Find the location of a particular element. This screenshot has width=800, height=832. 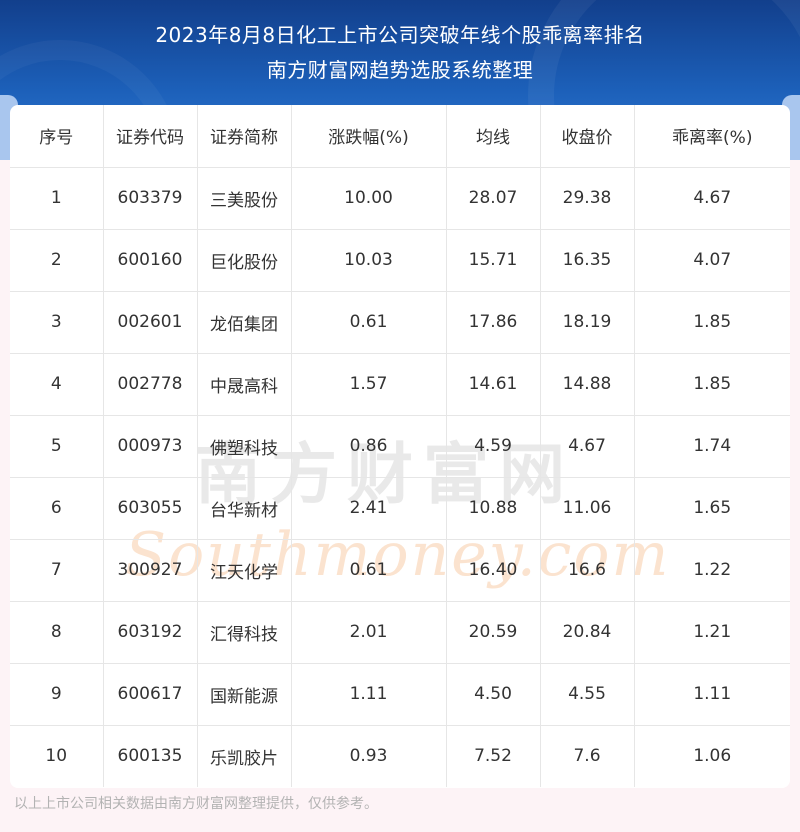

table-cell: 10.88 is located at coordinates (493, 508).